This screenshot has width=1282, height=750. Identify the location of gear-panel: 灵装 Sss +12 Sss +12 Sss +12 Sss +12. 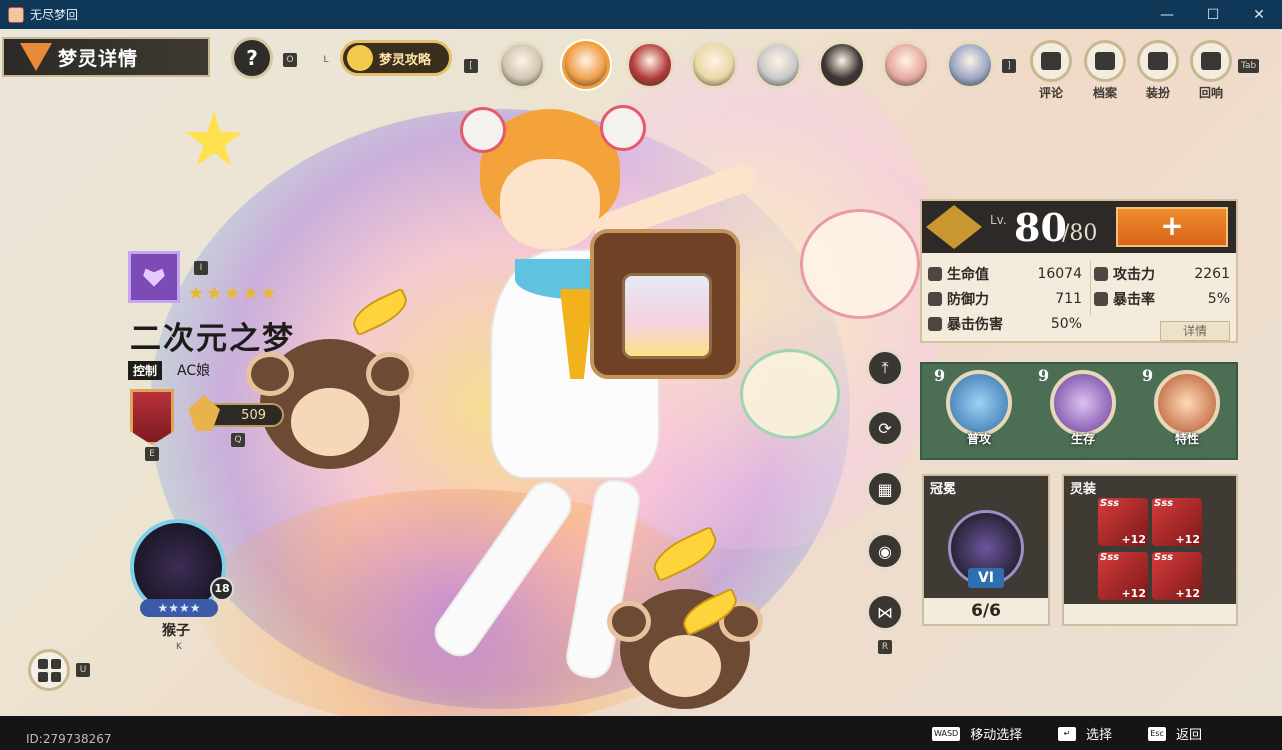
(1150, 550).